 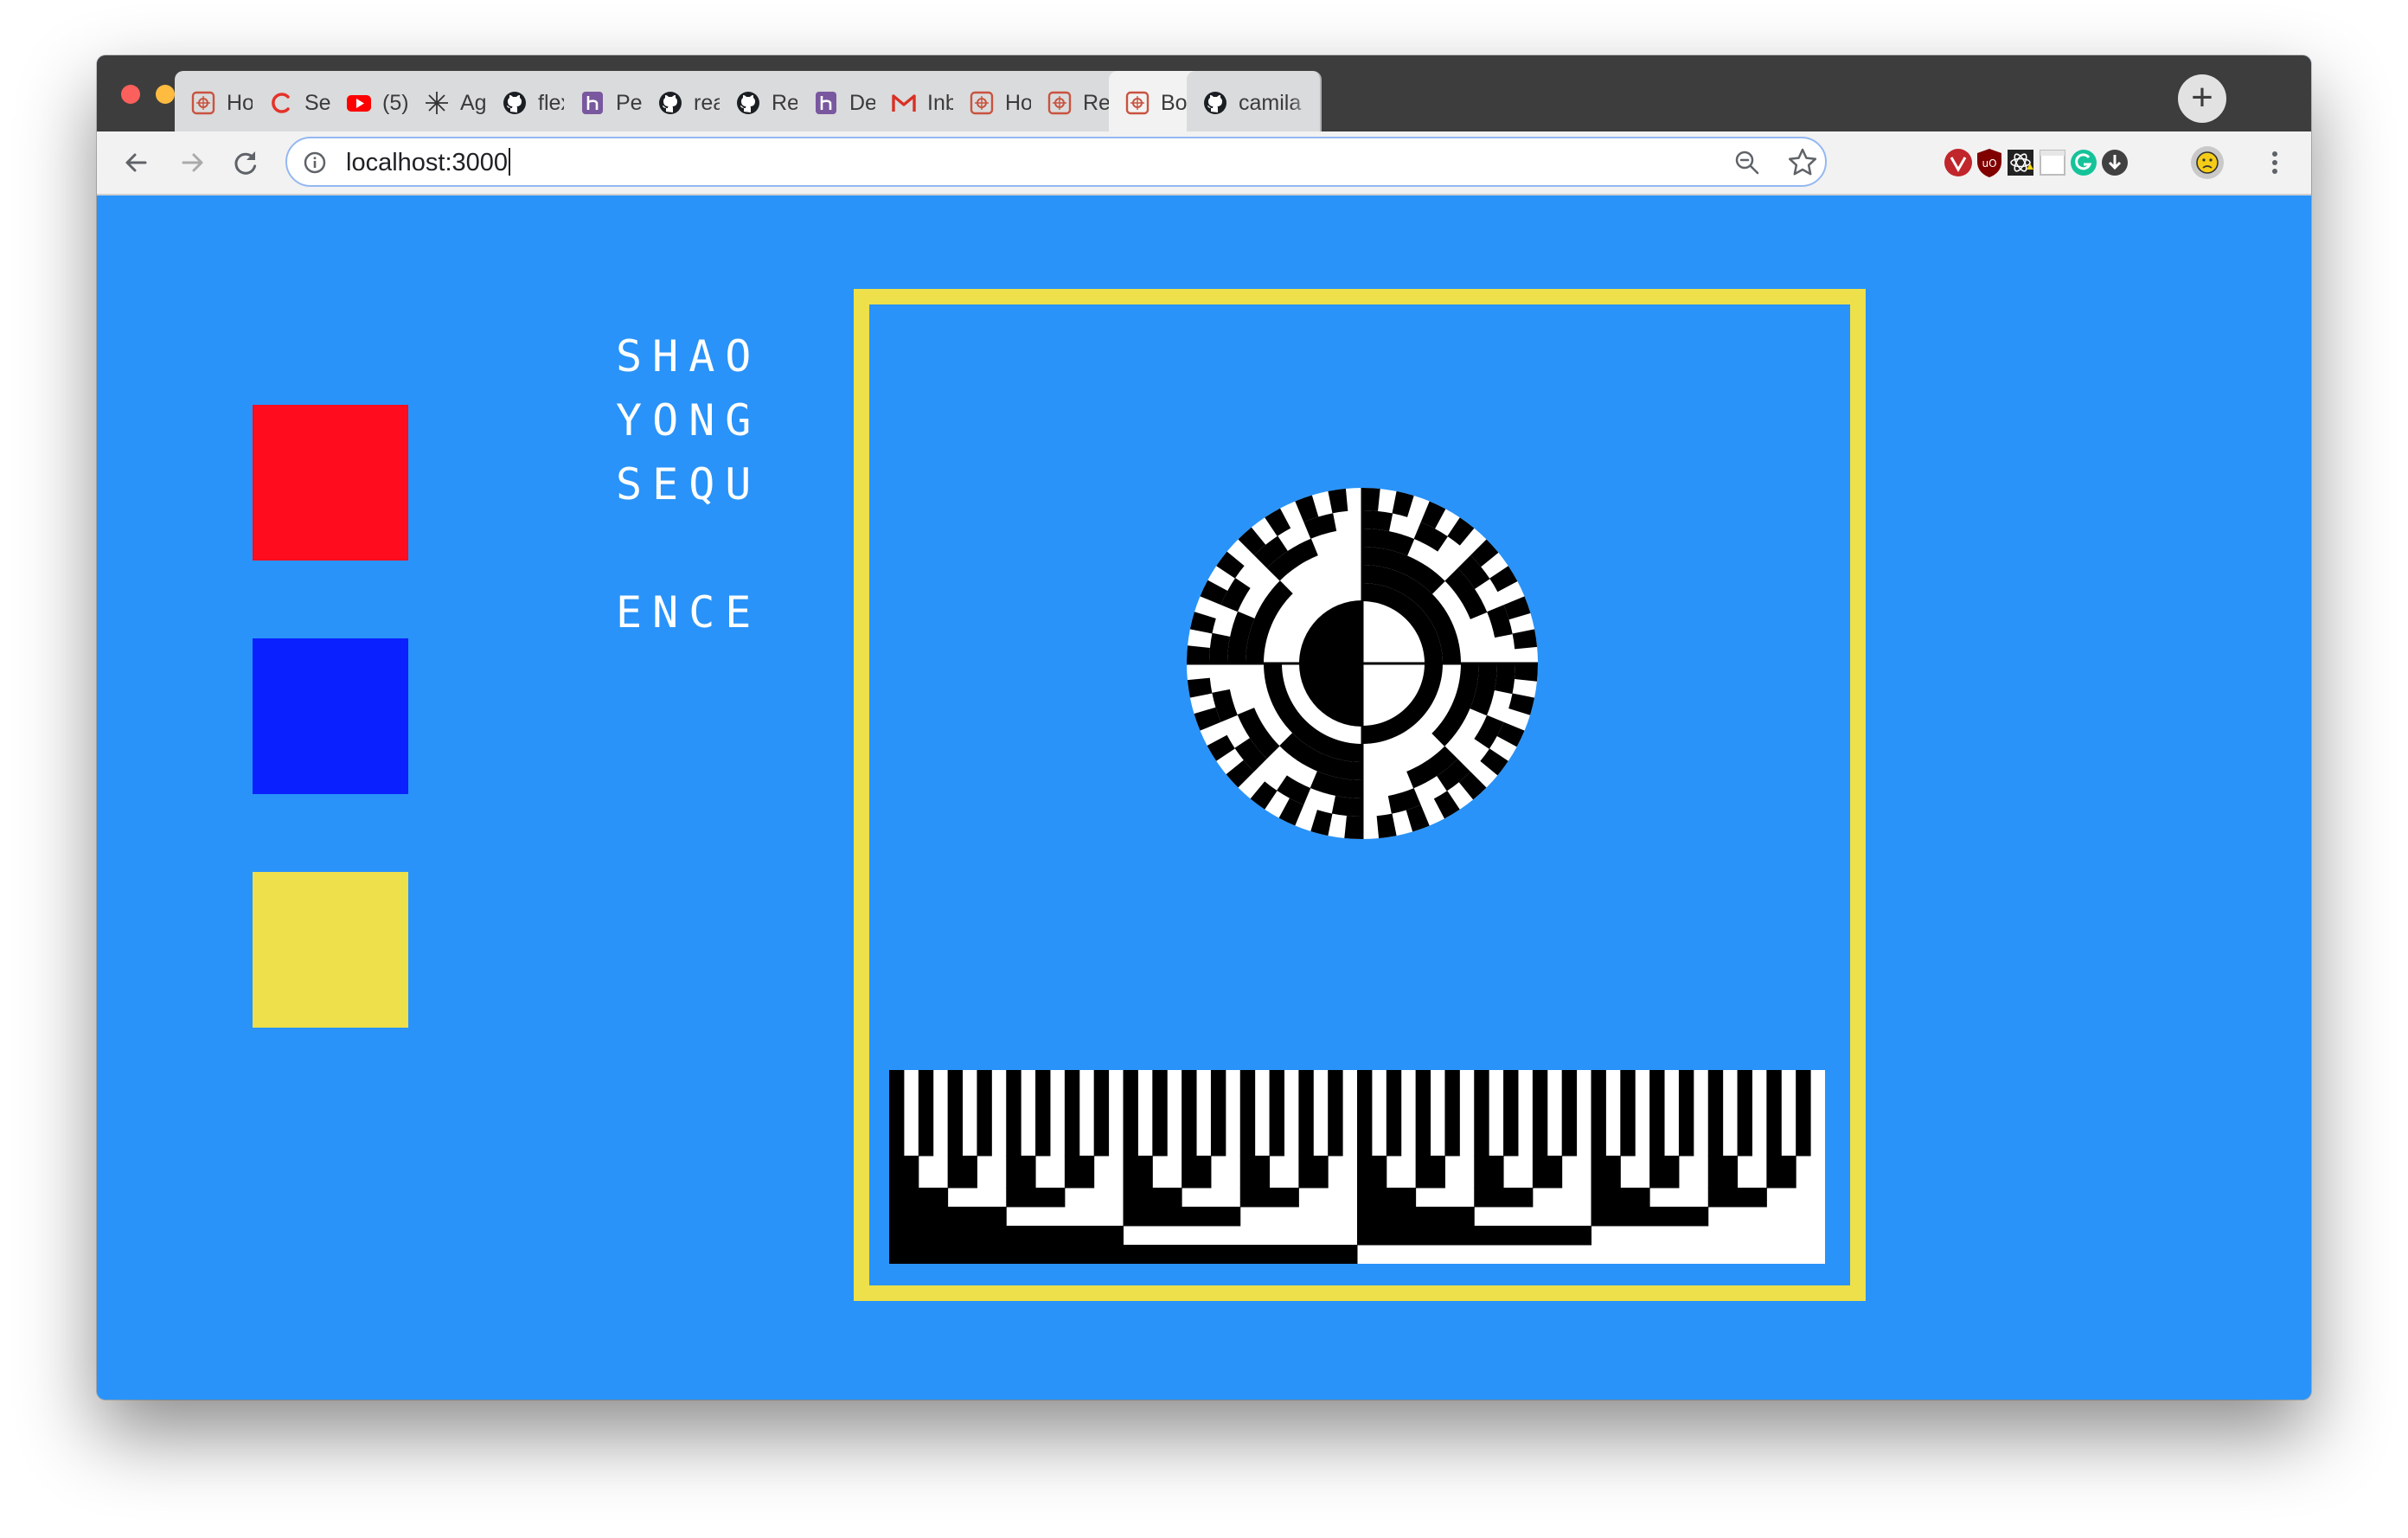 I want to click on zoom-out-icon, so click(x=1747, y=162).